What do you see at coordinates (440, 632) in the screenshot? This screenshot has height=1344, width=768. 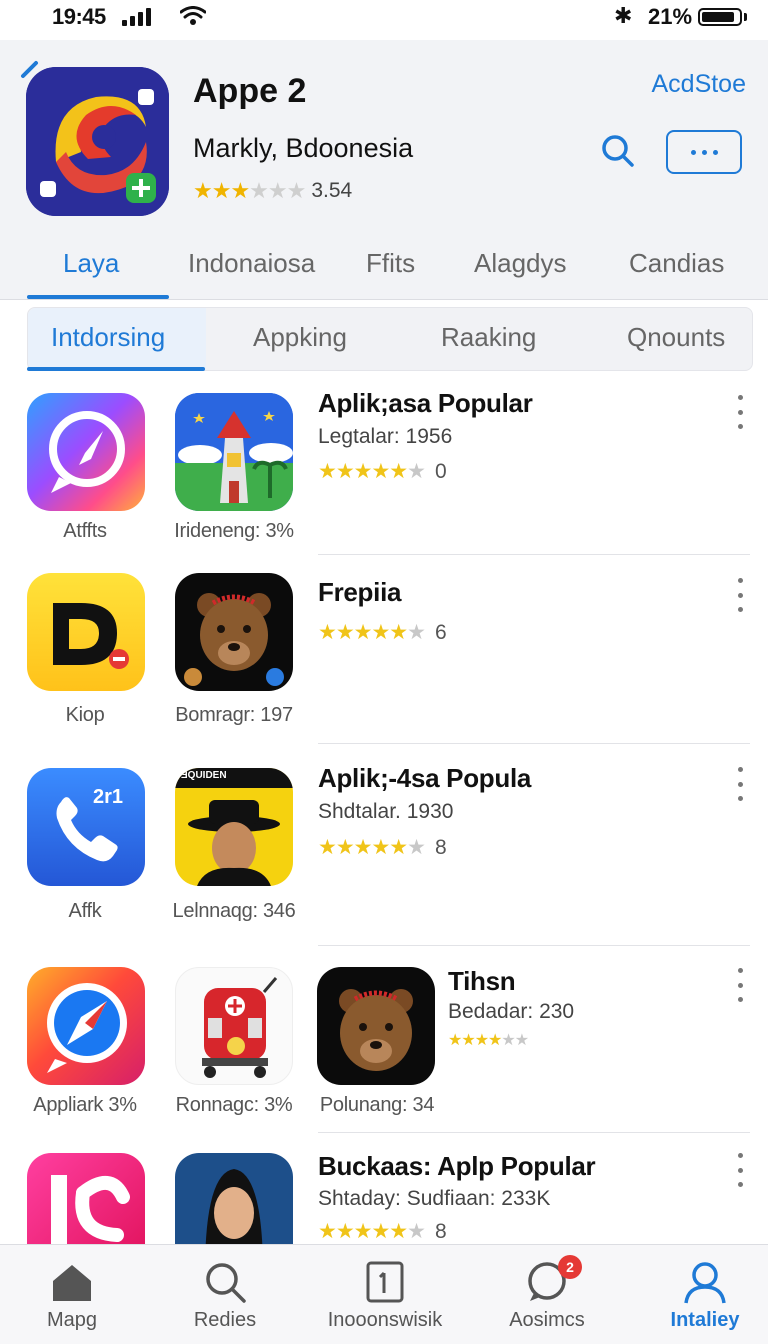 I see `rating-count: 6` at bounding box center [440, 632].